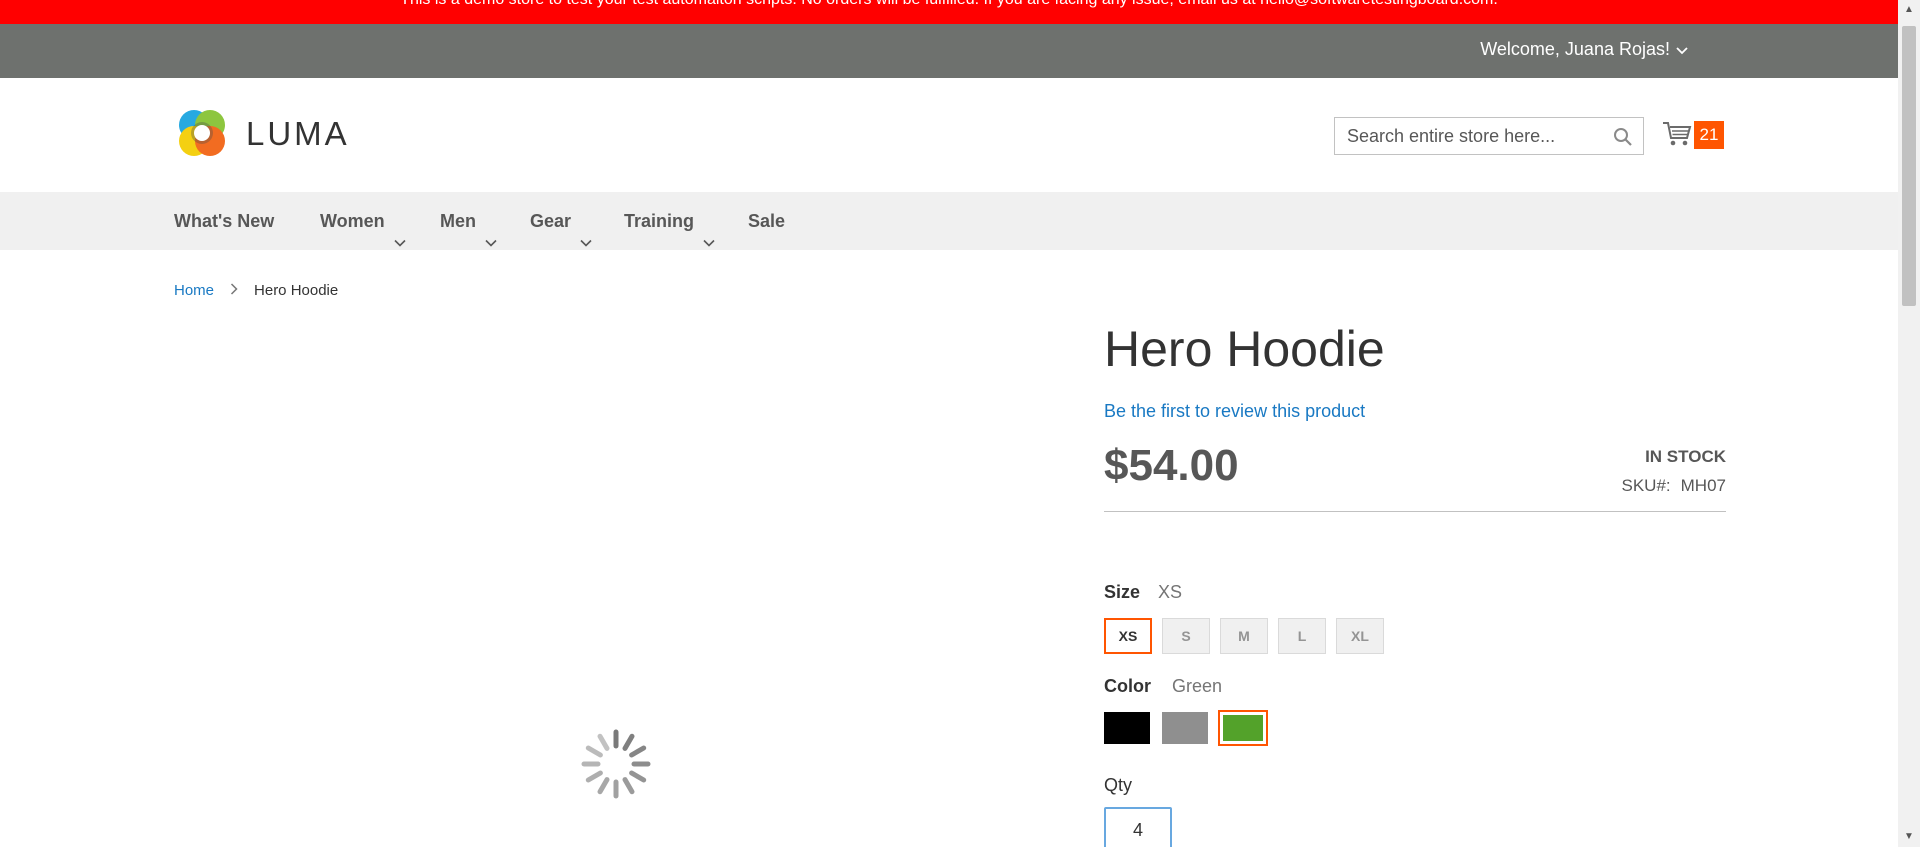 The image size is (1920, 847). I want to click on breadcrumb: Home Hero Hoodie, so click(256, 290).